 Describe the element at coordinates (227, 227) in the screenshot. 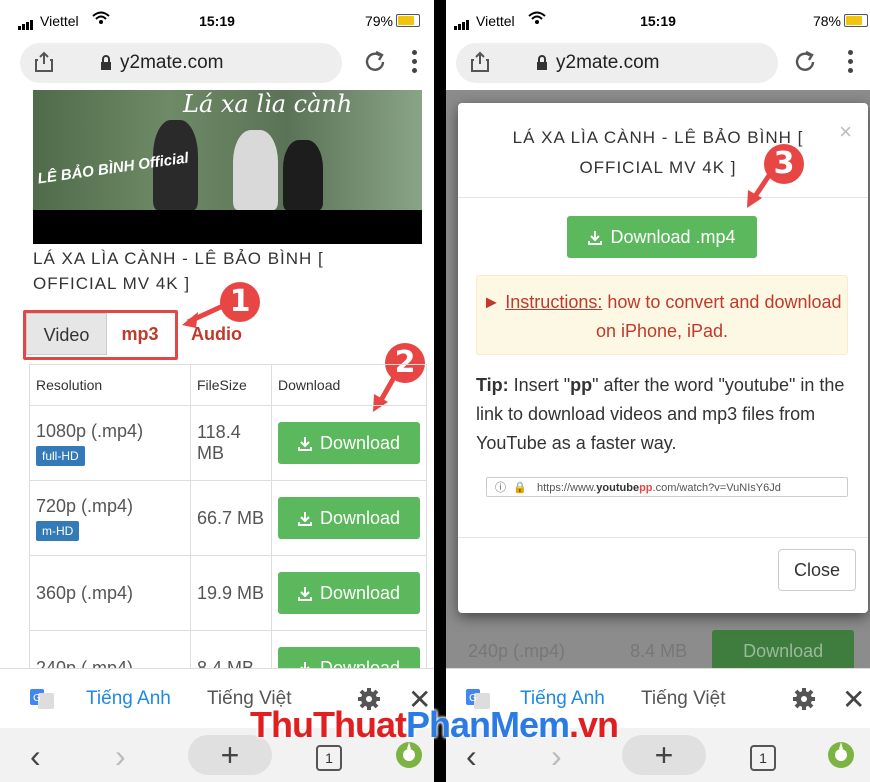

I see `thumbnail-black-bar` at that location.